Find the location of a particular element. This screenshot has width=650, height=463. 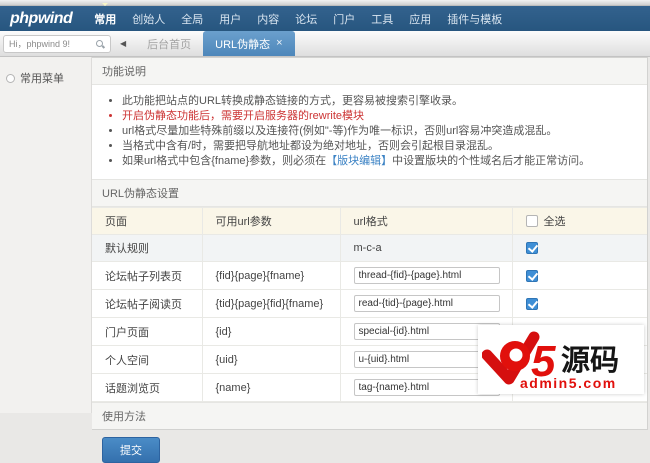

cell-url-format: m-c-a is located at coordinates (426, 248).